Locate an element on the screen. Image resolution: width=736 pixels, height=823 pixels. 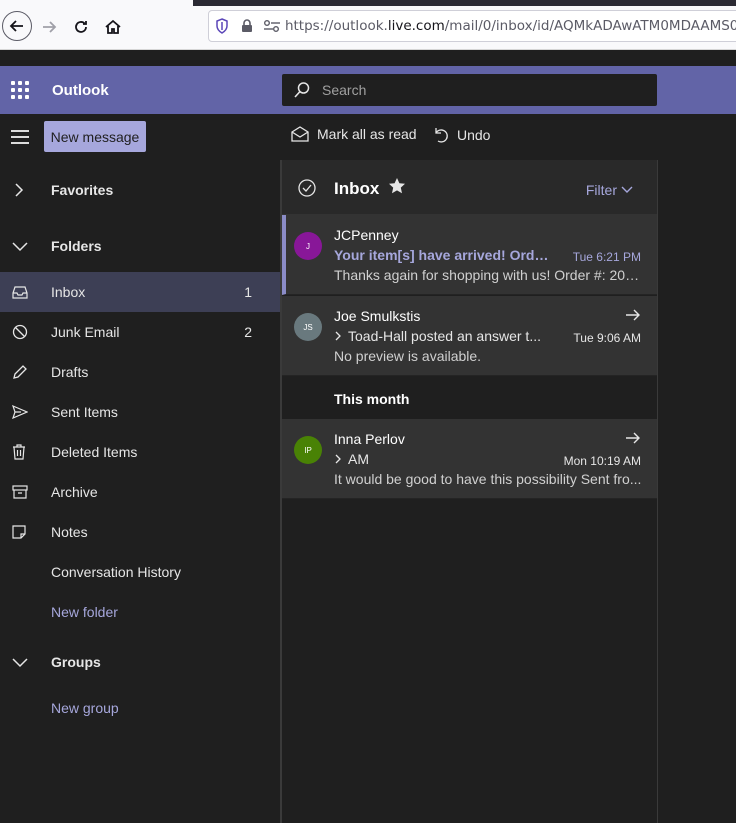
sidebar-item-archive: Archive is located at coordinates (140, 492).